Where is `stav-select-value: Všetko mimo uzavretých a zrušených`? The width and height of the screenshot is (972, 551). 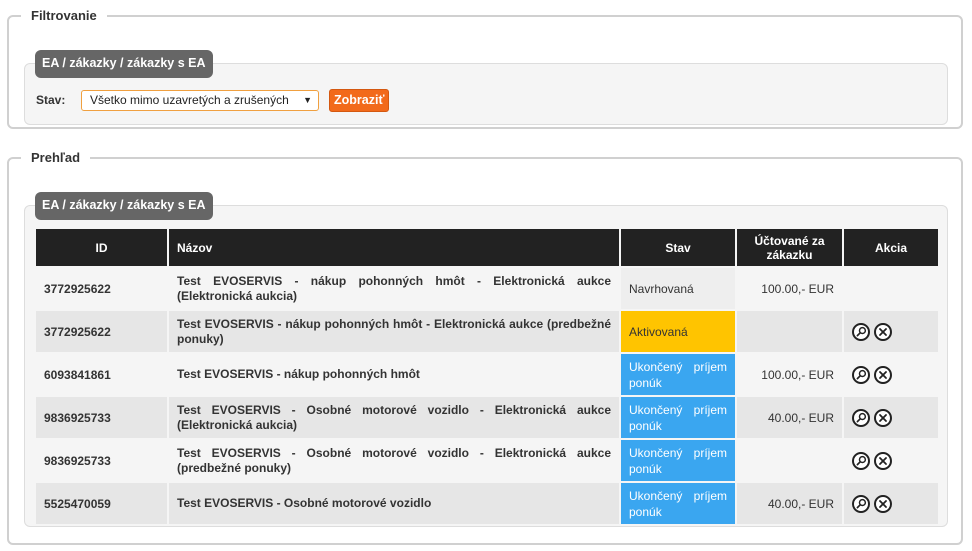 stav-select-value: Všetko mimo uzavretých a zrušených is located at coordinates (189, 100).